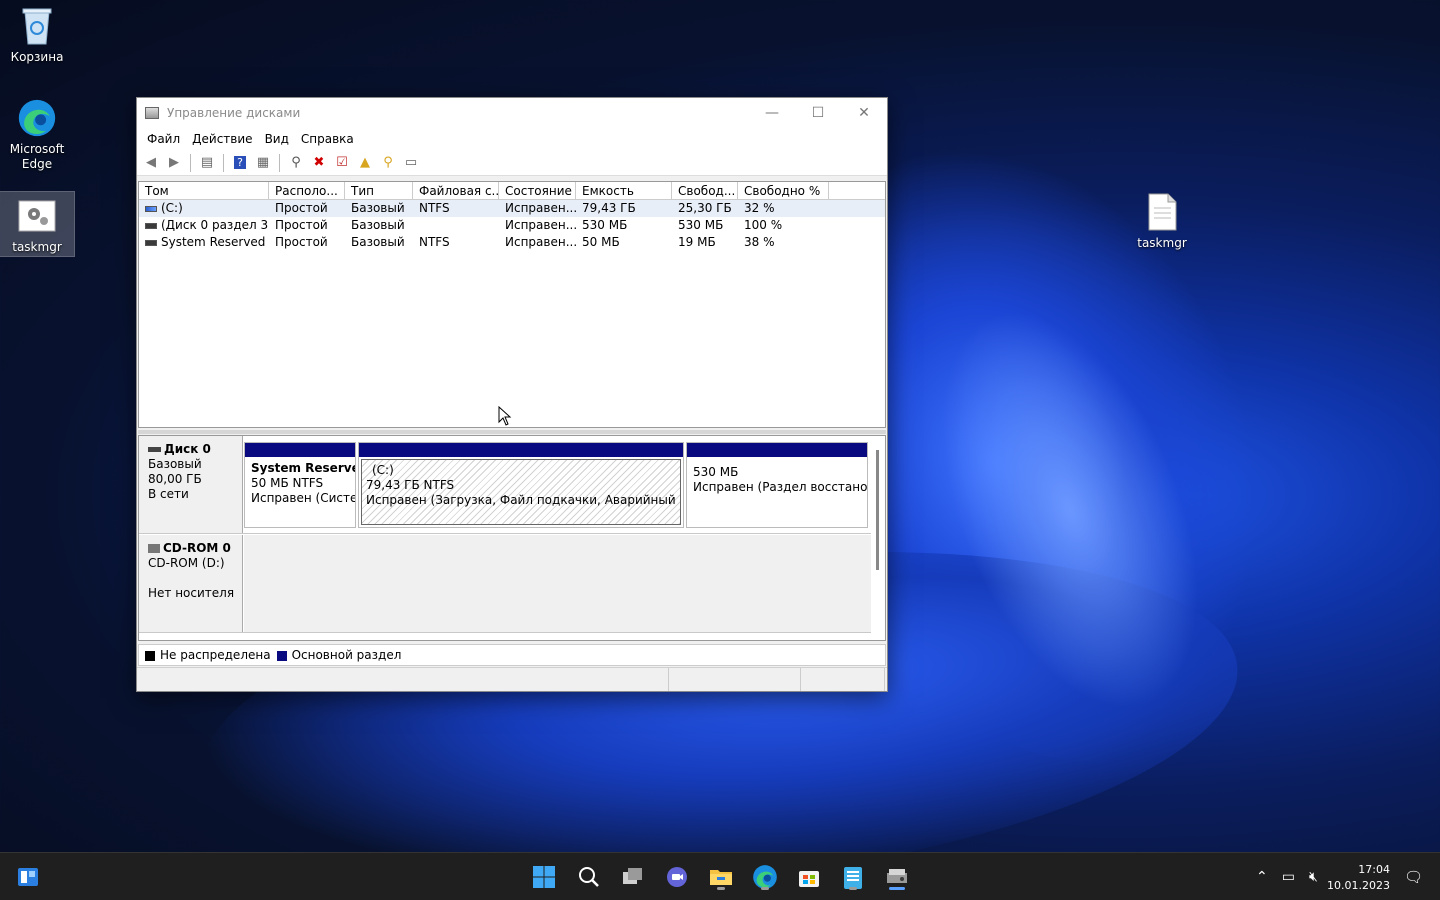  I want to click on show-hide-console-tree-icon: ▤, so click(207, 163).